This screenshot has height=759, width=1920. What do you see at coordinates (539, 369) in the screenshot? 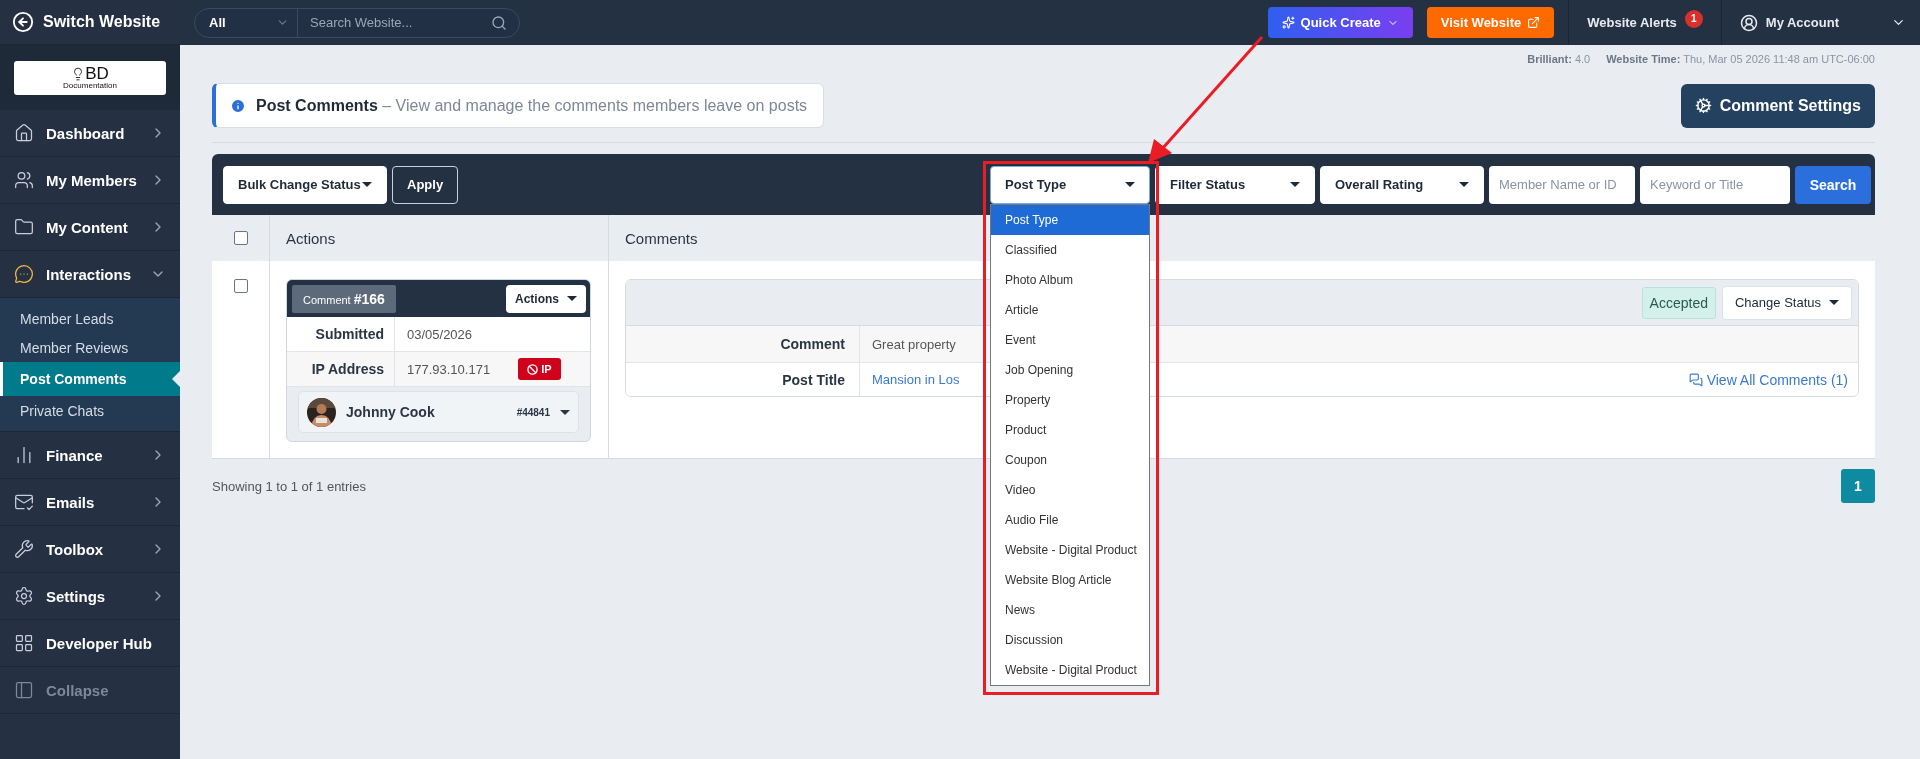
I see `block-ip-button: IP` at bounding box center [539, 369].